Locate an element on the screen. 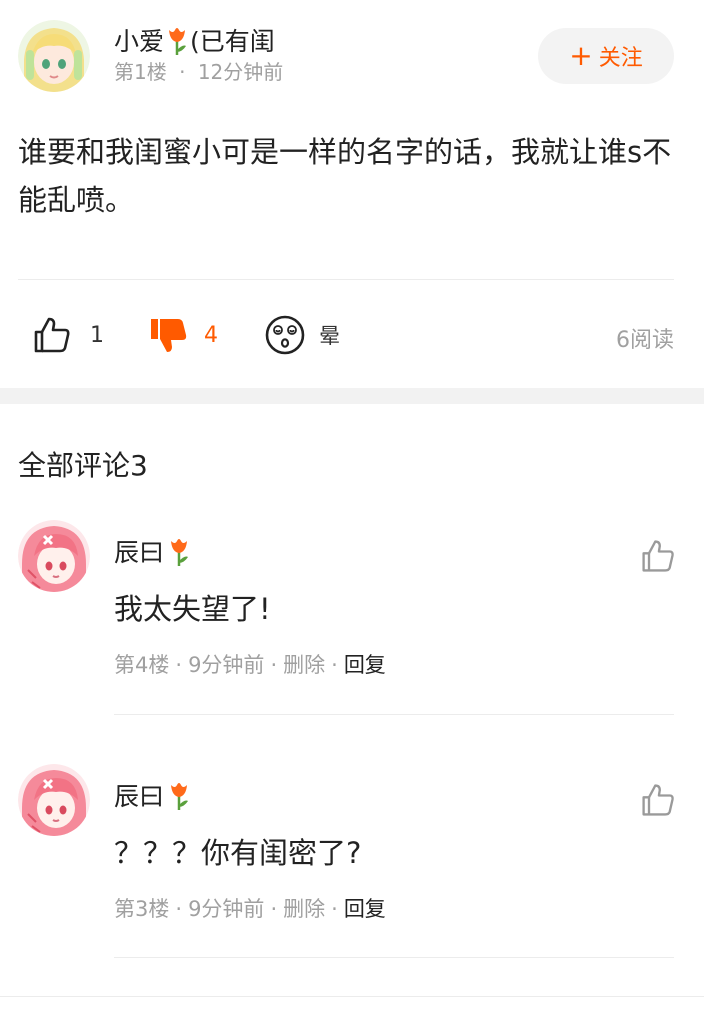 The width and height of the screenshot is (704, 1013). author-name-line: 小爱 (已有闺 is located at coordinates (194, 42).